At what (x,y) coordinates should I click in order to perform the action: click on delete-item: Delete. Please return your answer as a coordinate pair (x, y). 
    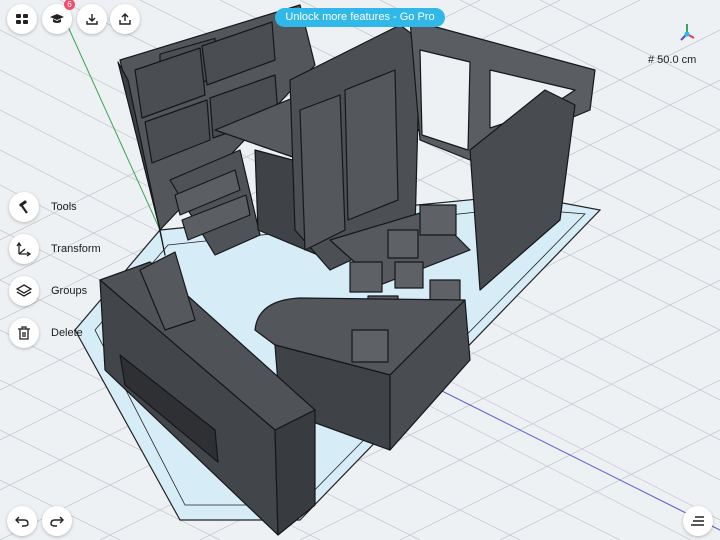
    Looking at the image, I should click on (46, 333).